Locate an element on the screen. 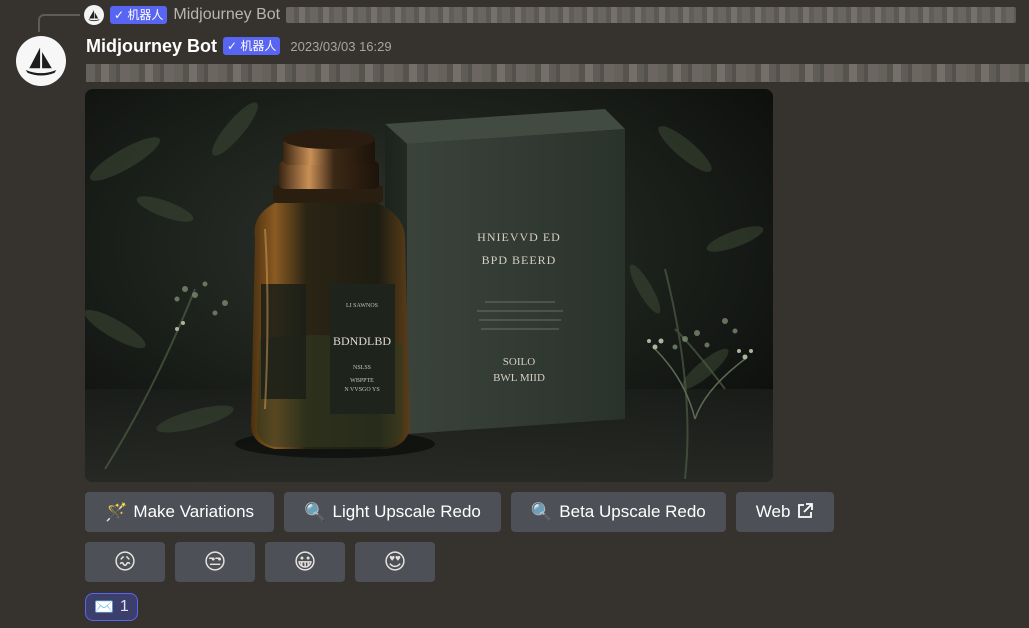 The width and height of the screenshot is (1029, 628). magic-wand-icon: 🪄 is located at coordinates (116, 512).